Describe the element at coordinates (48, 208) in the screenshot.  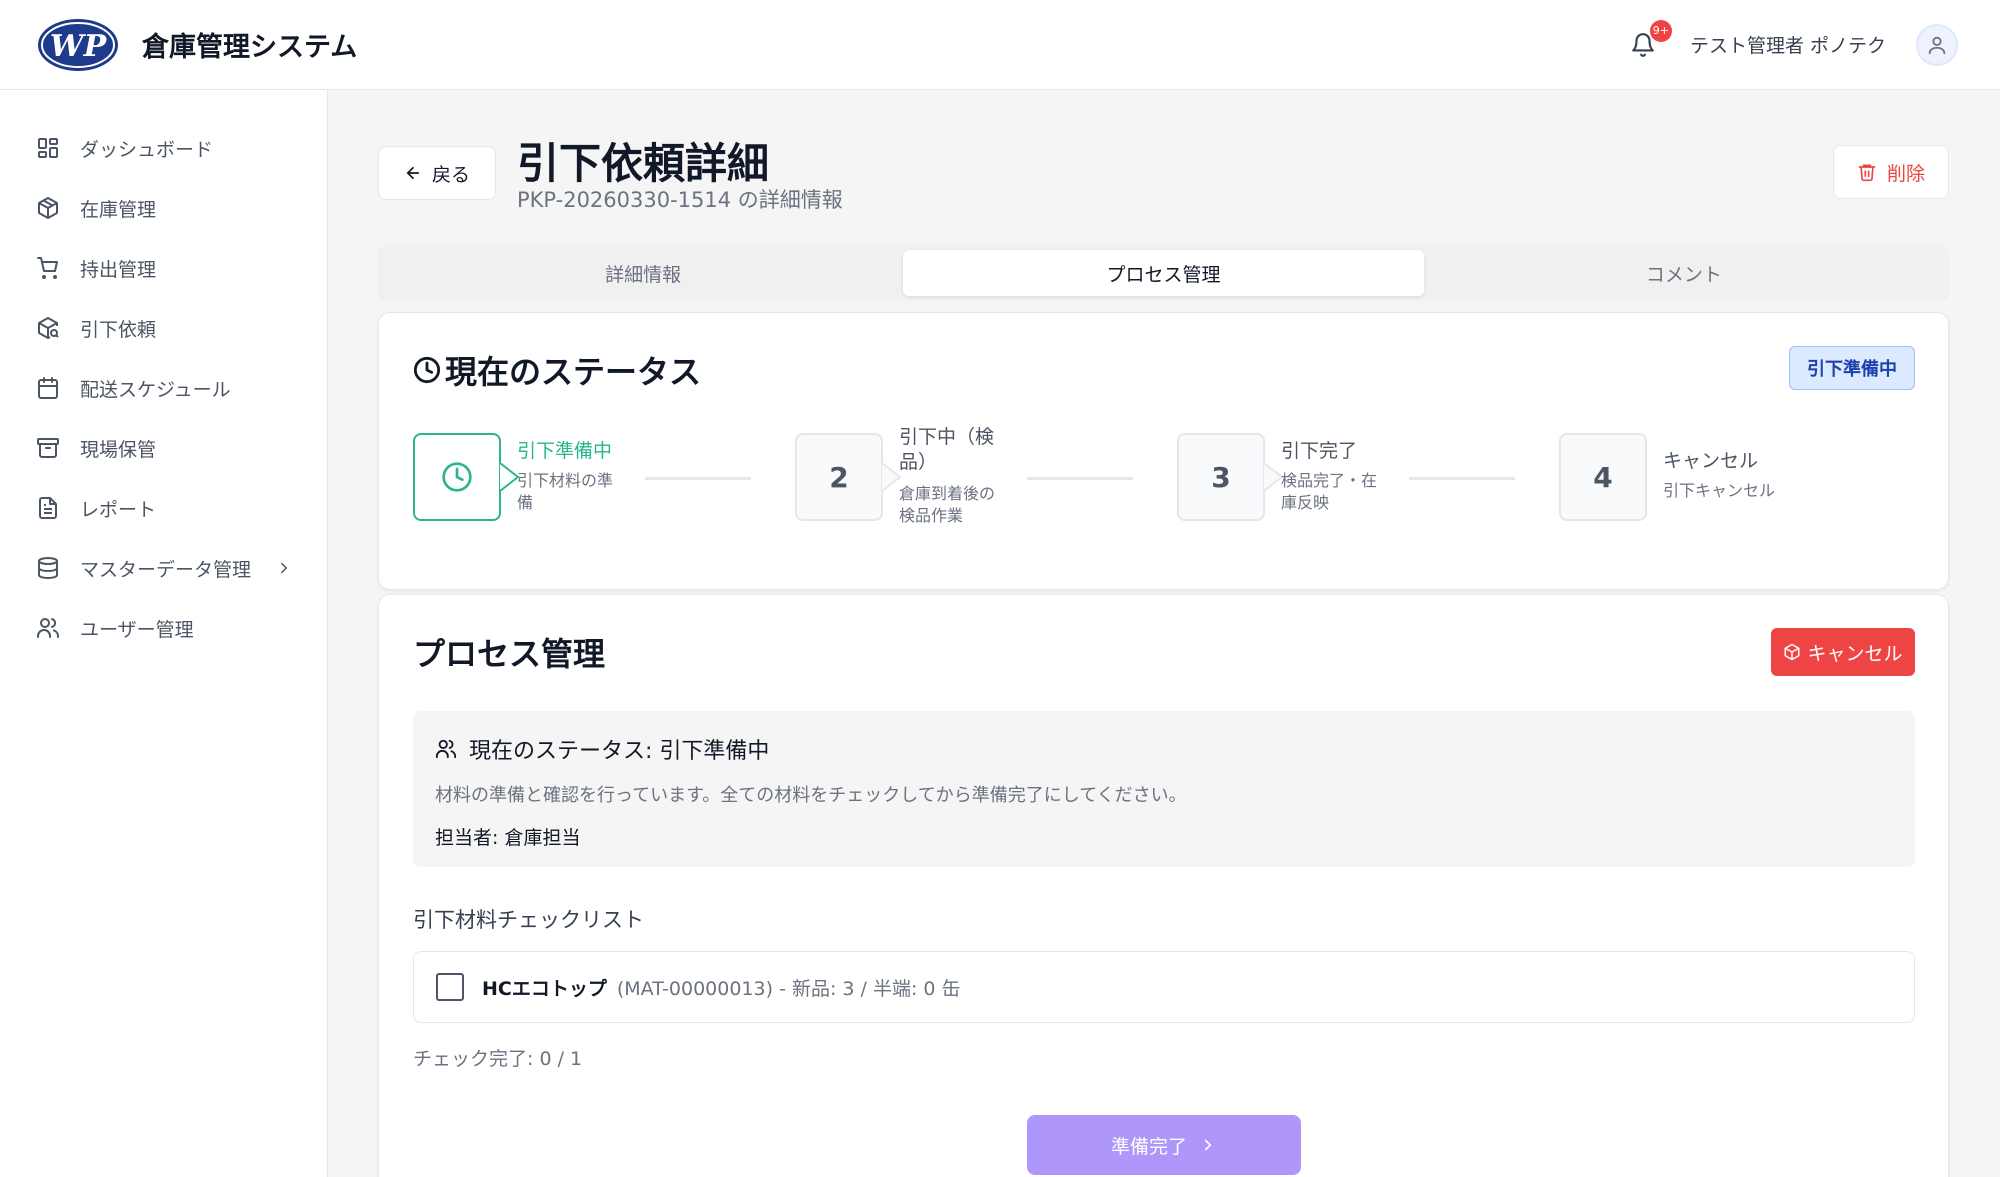
I see `package-icon` at that location.